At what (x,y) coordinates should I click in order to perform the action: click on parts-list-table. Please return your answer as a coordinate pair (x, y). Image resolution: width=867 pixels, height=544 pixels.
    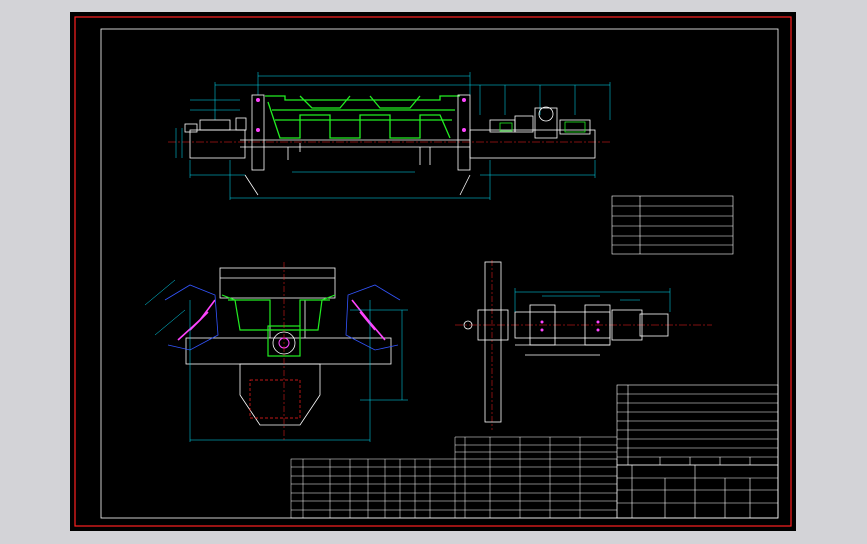
    Looking at the image, I should click on (697, 425).